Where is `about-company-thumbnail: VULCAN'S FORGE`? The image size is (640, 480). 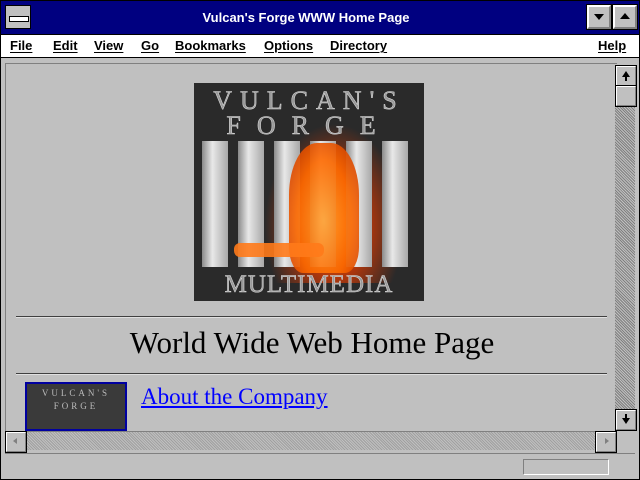 about-company-thumbnail: VULCAN'S FORGE is located at coordinates (76, 406).